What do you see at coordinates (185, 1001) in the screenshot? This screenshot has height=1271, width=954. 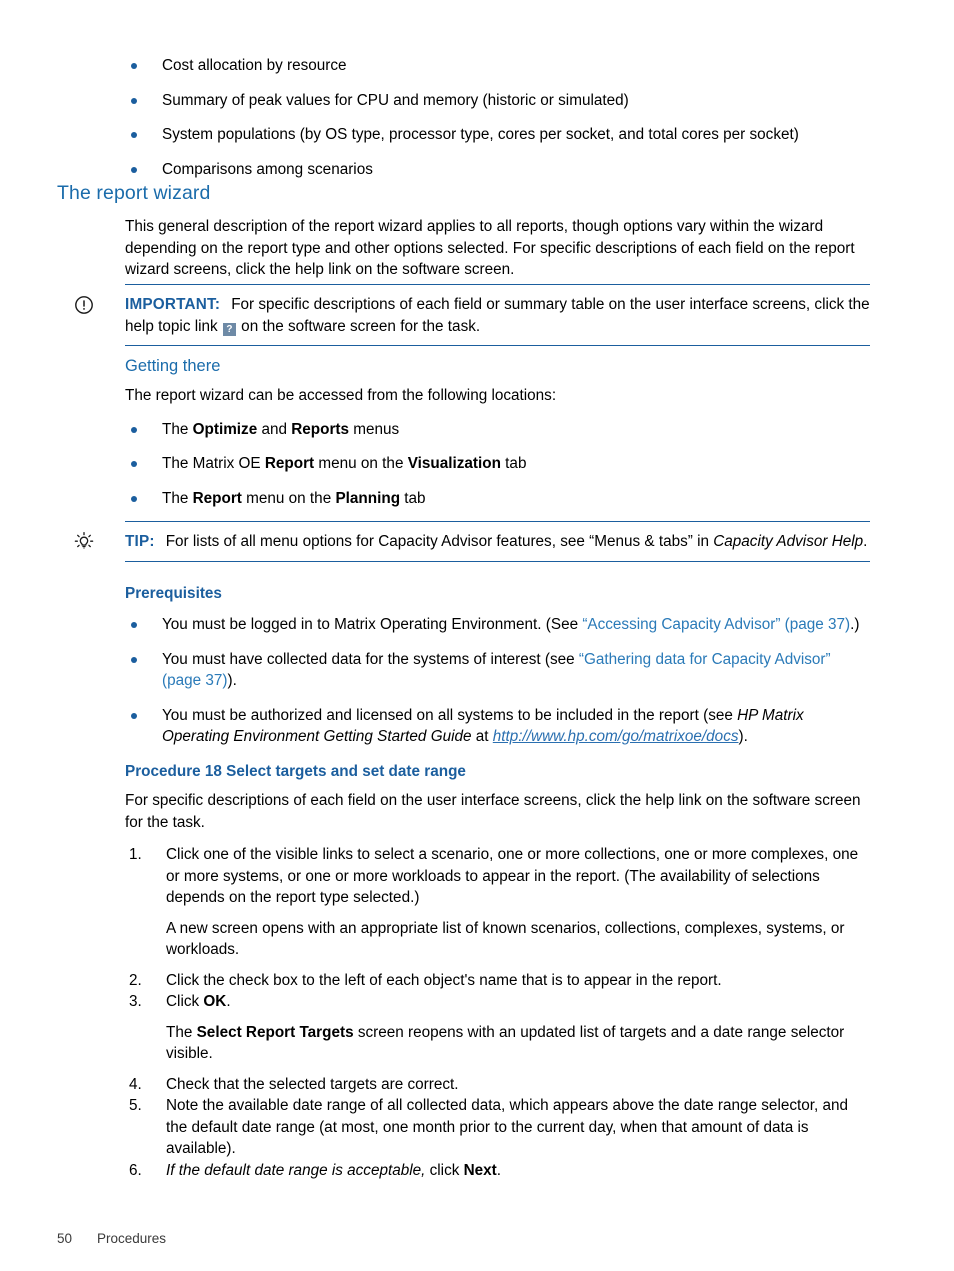 I see `step-lead: Click` at bounding box center [185, 1001].